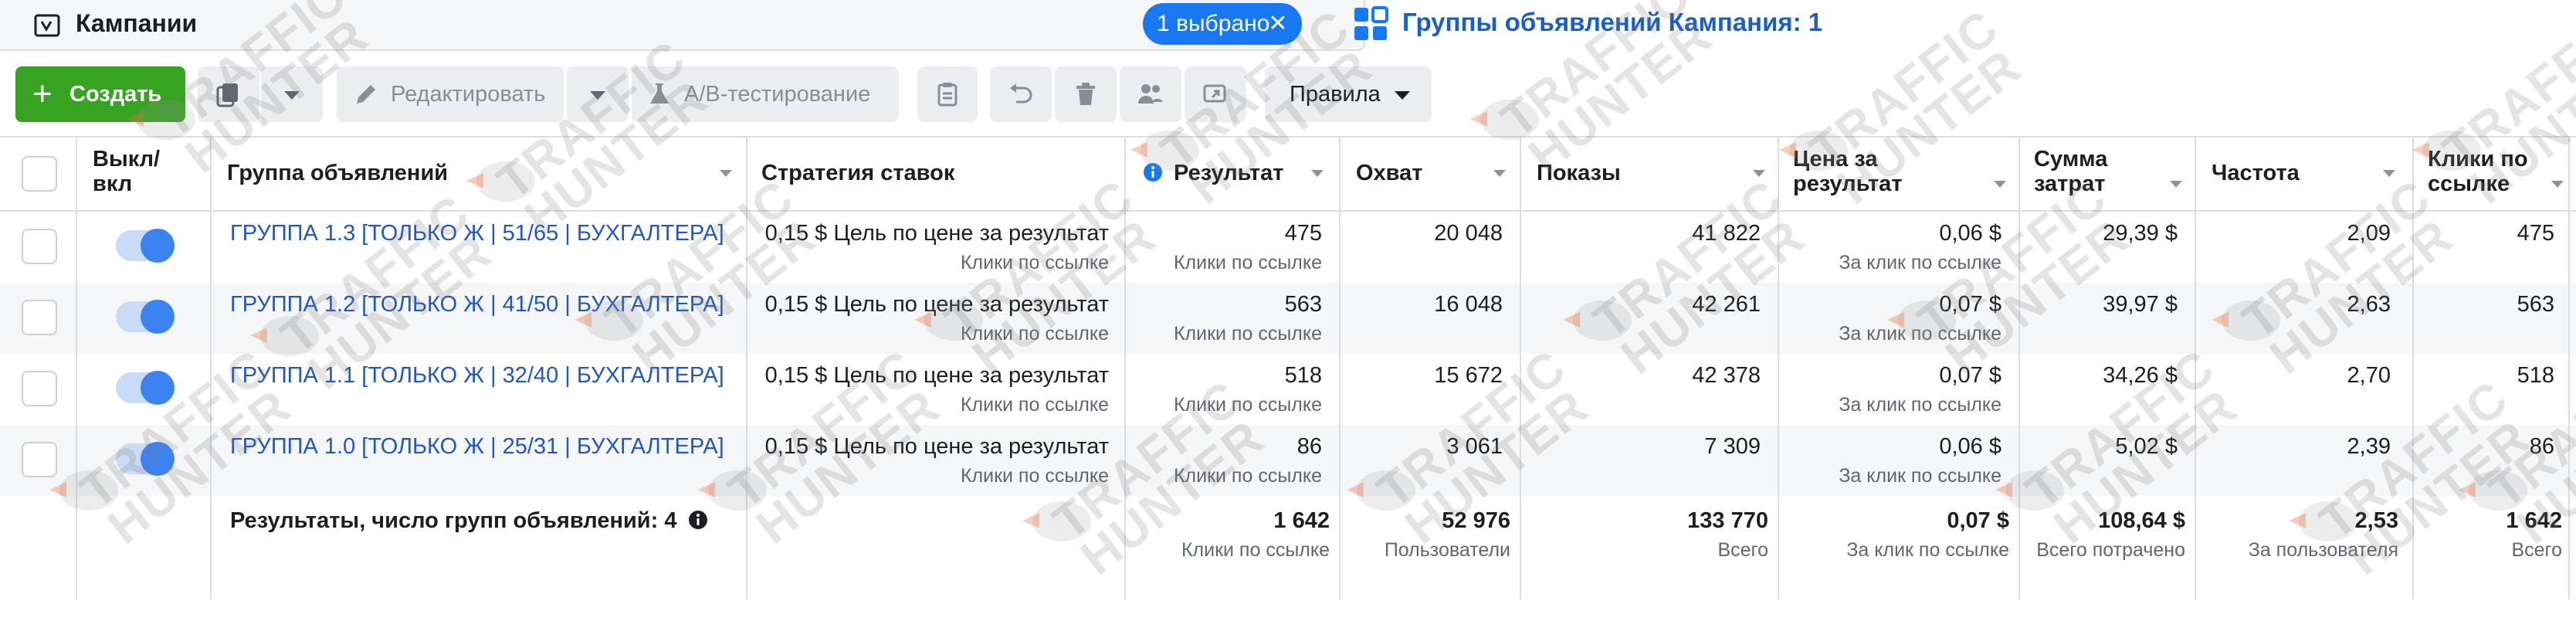 Image resolution: width=2576 pixels, height=618 pixels. Describe the element at coordinates (1468, 304) in the screenshot. I see `reach-value: 16 048` at that location.